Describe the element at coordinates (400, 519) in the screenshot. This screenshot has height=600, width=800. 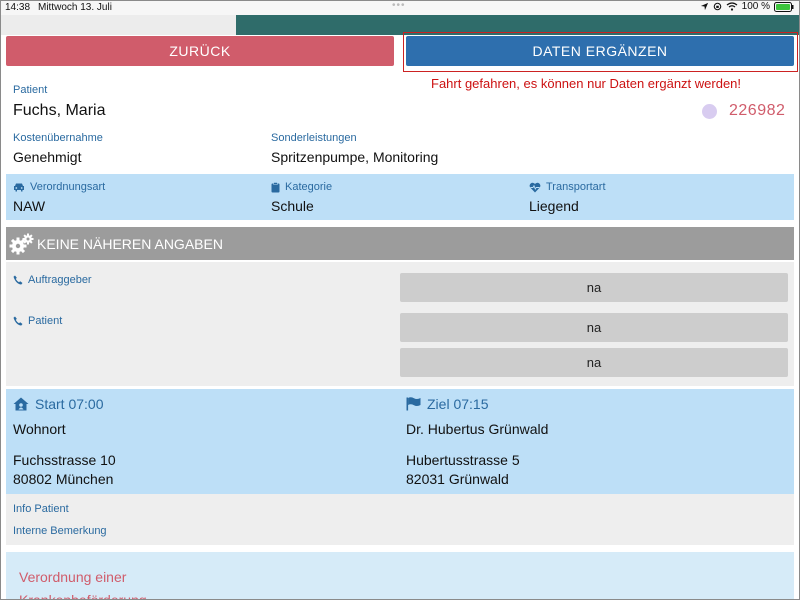
I see `notes-area` at that location.